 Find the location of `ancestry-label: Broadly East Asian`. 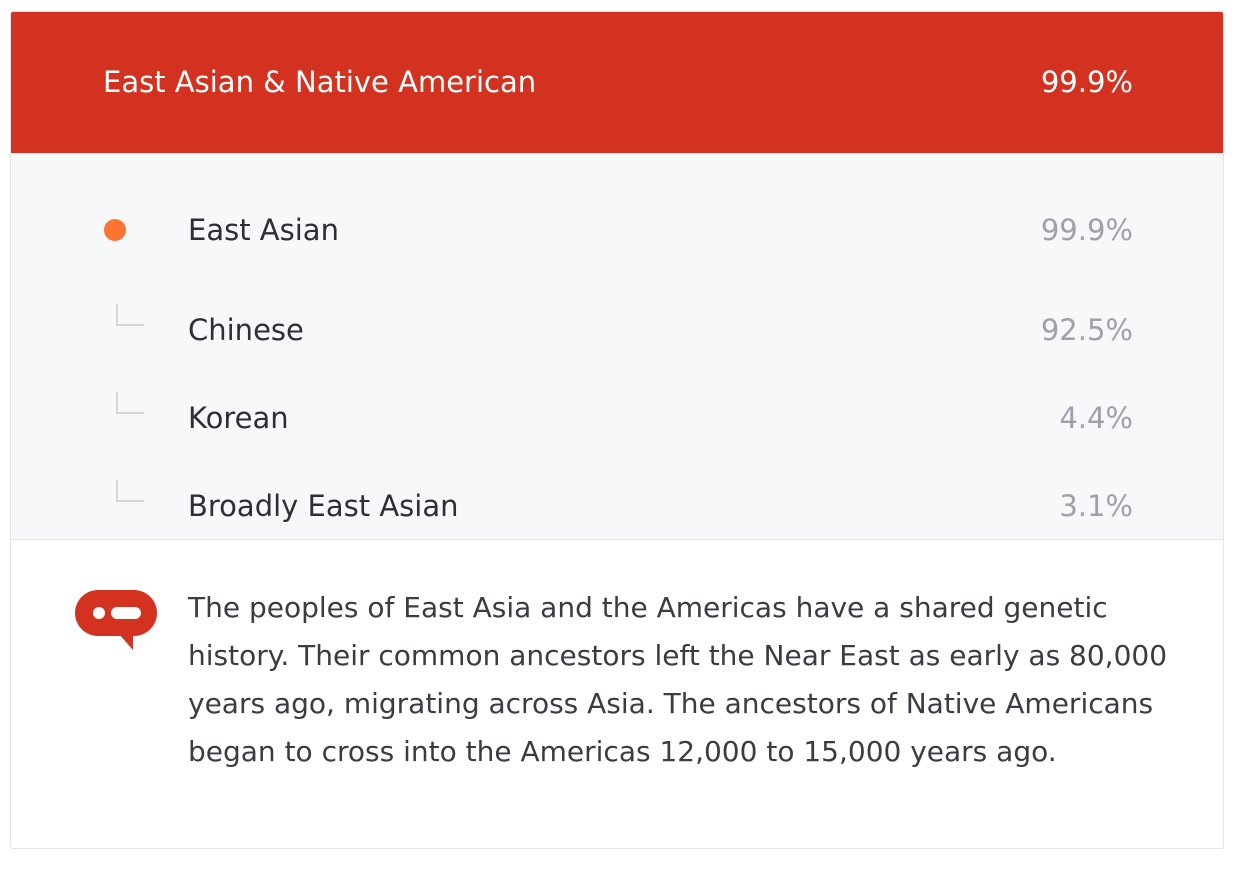

ancestry-label: Broadly East Asian is located at coordinates (323, 506).